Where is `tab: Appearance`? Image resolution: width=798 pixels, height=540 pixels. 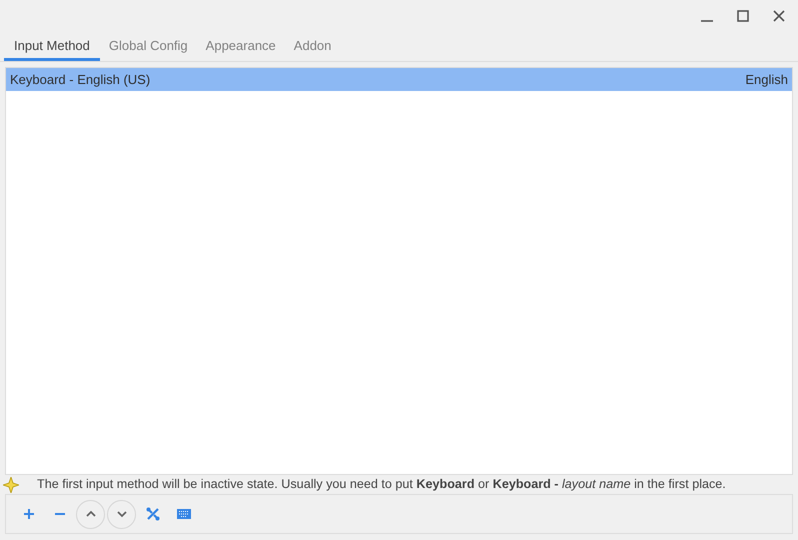
tab: Appearance is located at coordinates (240, 46).